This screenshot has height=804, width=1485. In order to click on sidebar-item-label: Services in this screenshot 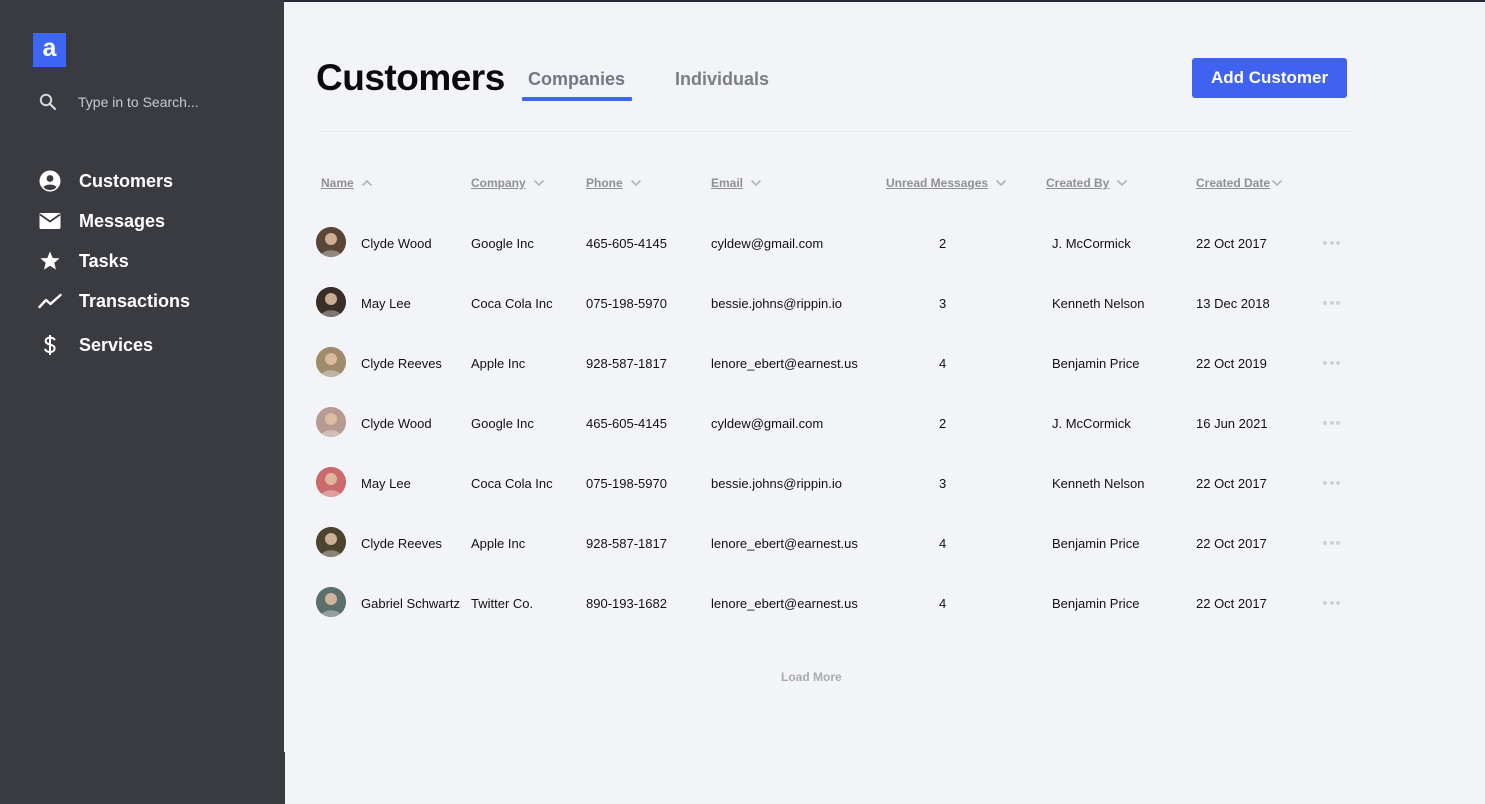, I will do `click(116, 344)`.